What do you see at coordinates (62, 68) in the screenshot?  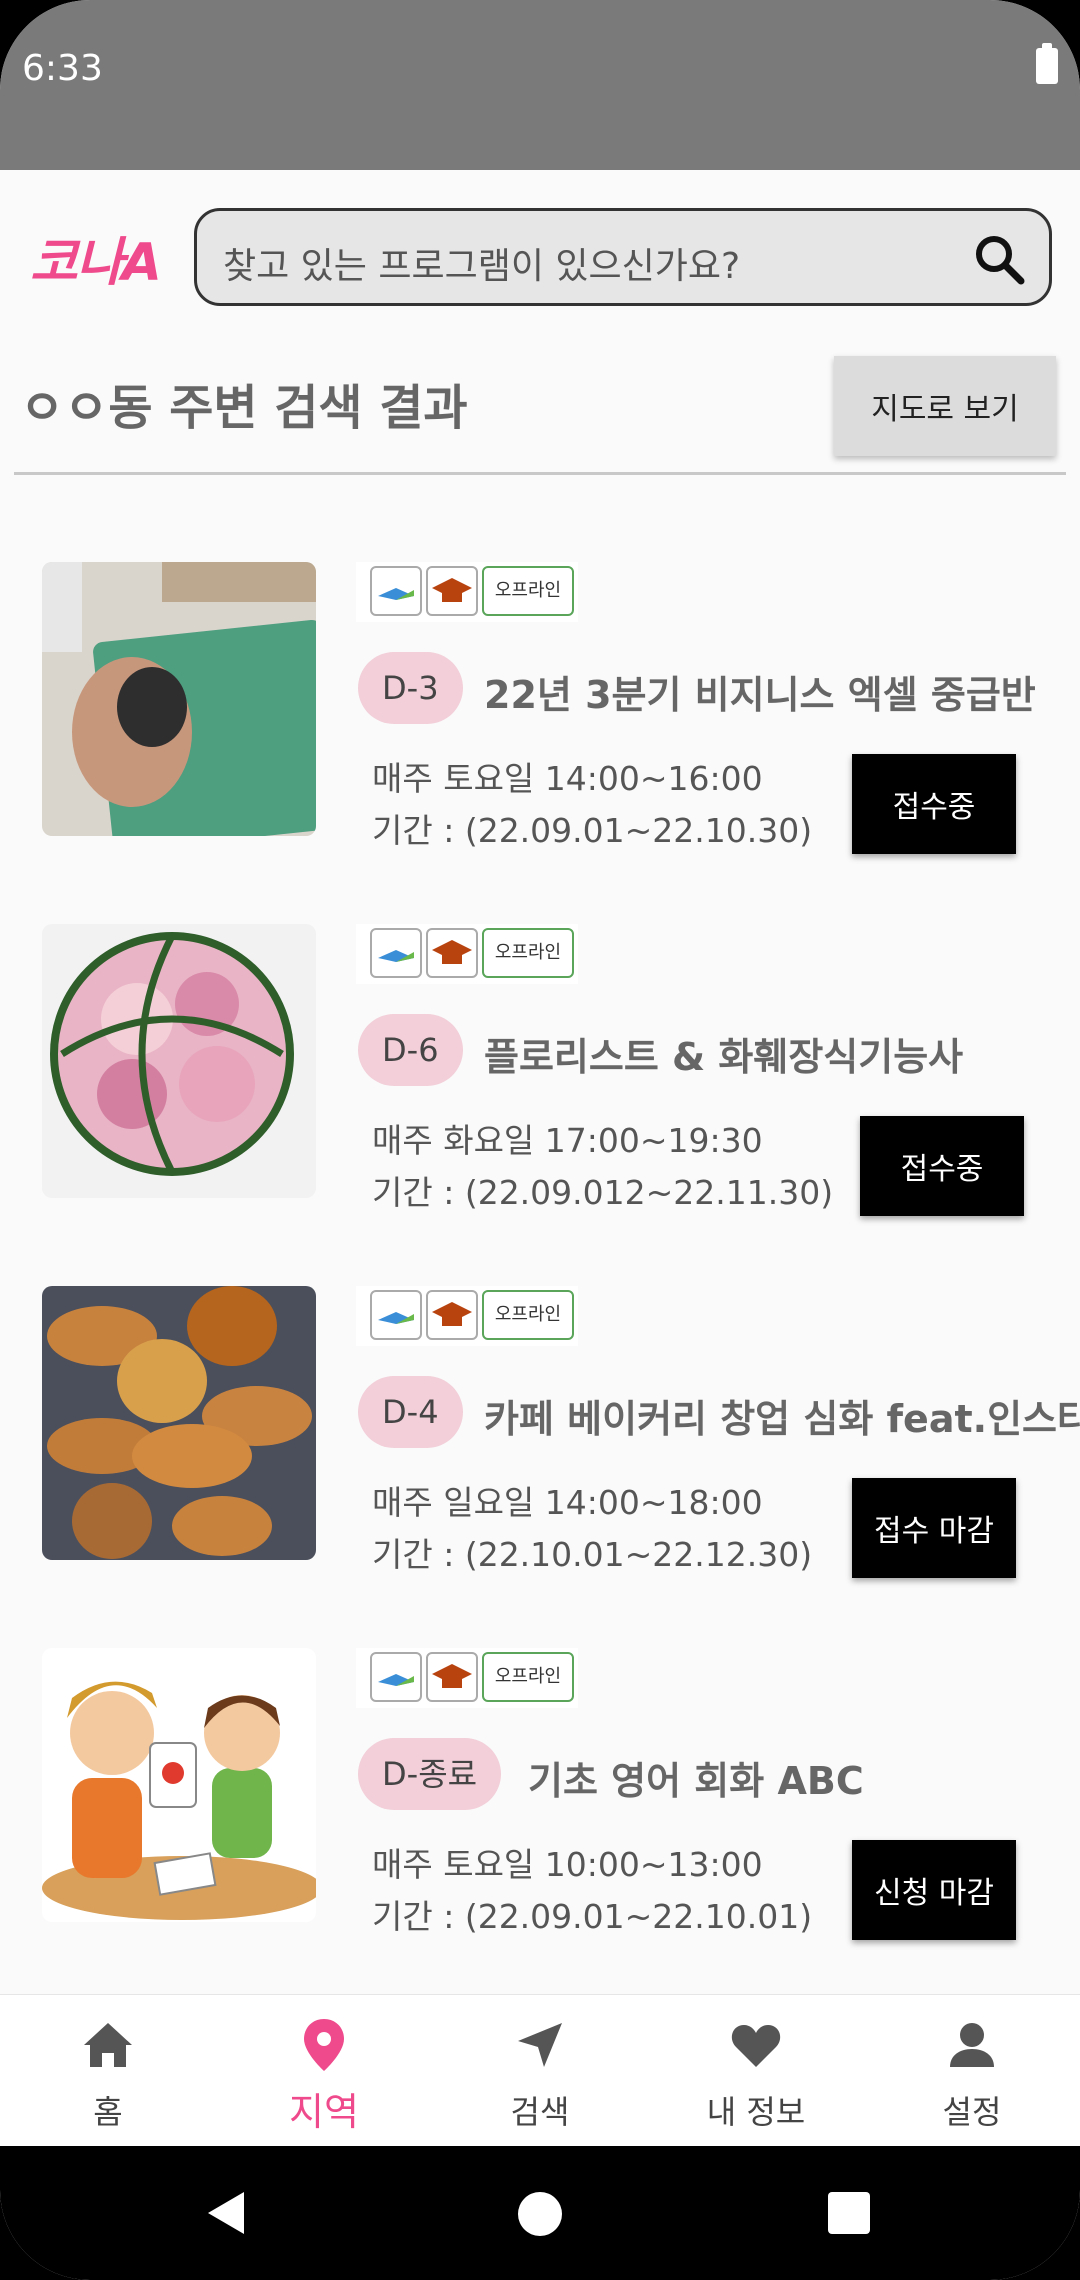 I see `status-time: 6:33` at bounding box center [62, 68].